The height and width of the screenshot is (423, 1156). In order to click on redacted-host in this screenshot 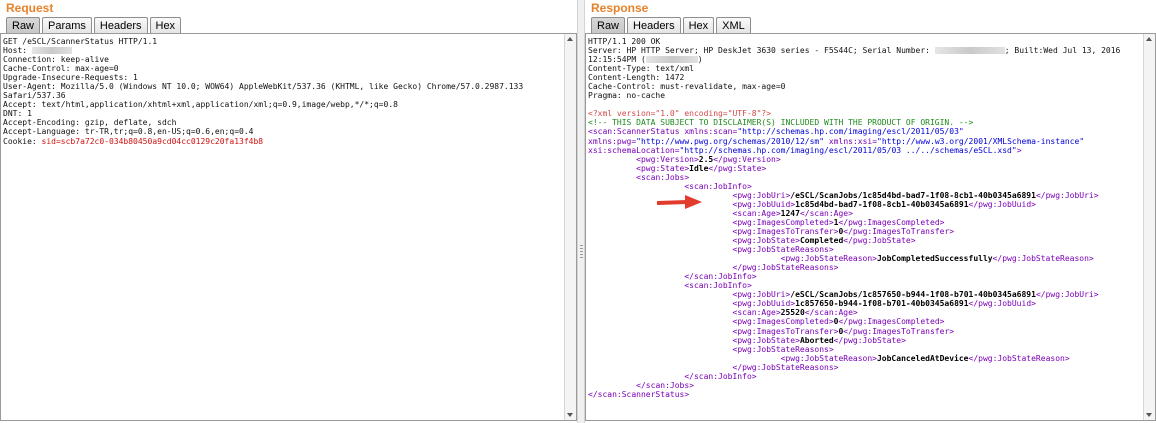, I will do `click(51, 51)`.